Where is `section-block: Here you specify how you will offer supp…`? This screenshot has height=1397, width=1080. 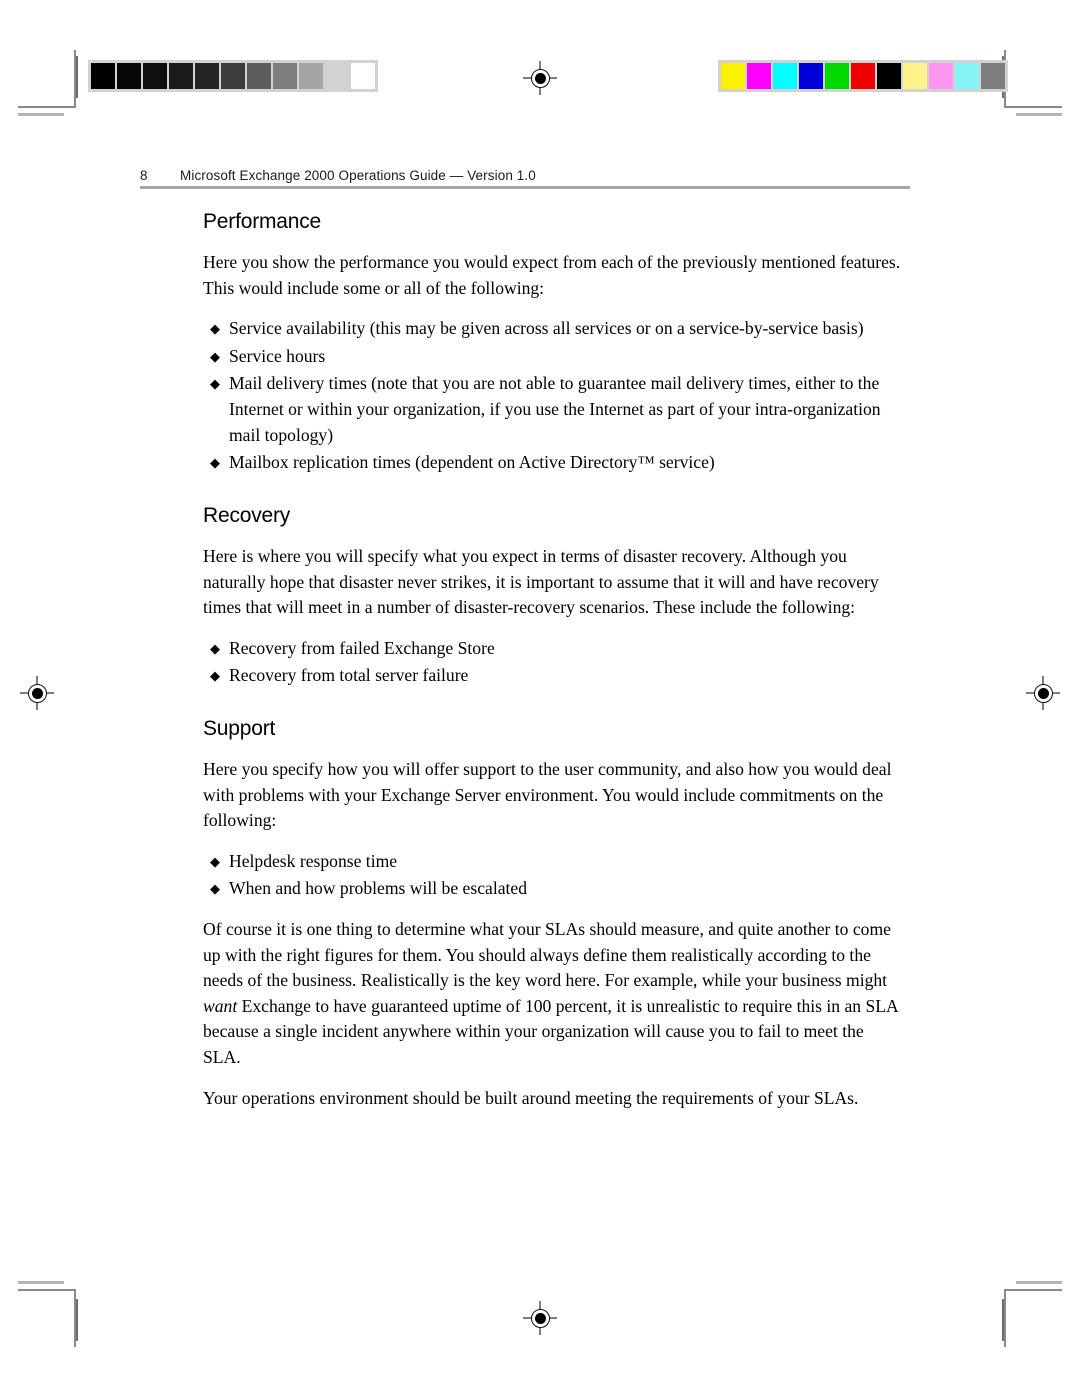
section-block: Here you specify how you will offer supp… is located at coordinates (553, 829).